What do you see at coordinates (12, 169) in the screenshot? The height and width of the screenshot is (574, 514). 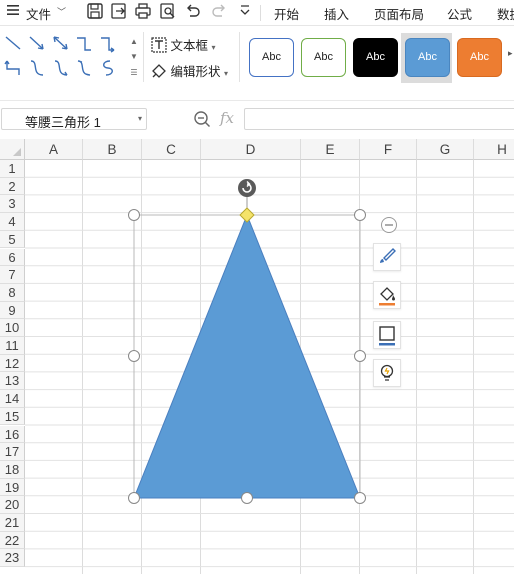 I see `row-header: 1` at bounding box center [12, 169].